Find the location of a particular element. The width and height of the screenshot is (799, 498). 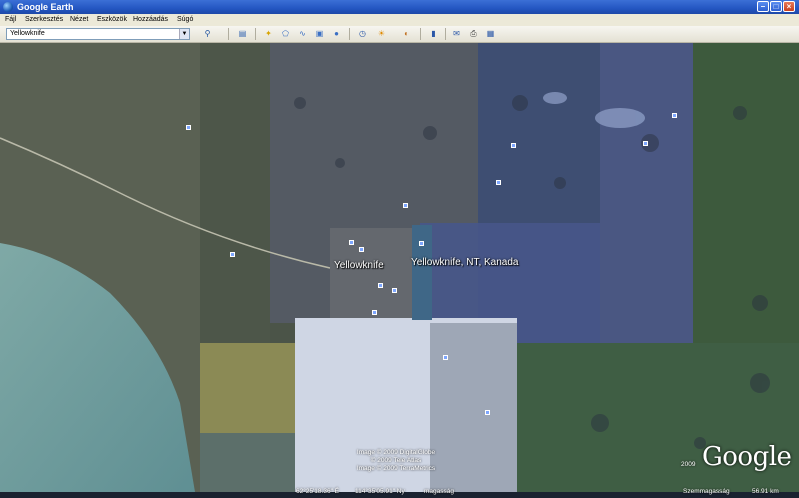

latitude-readout: 62°25'18.36" É is located at coordinates (318, 491).